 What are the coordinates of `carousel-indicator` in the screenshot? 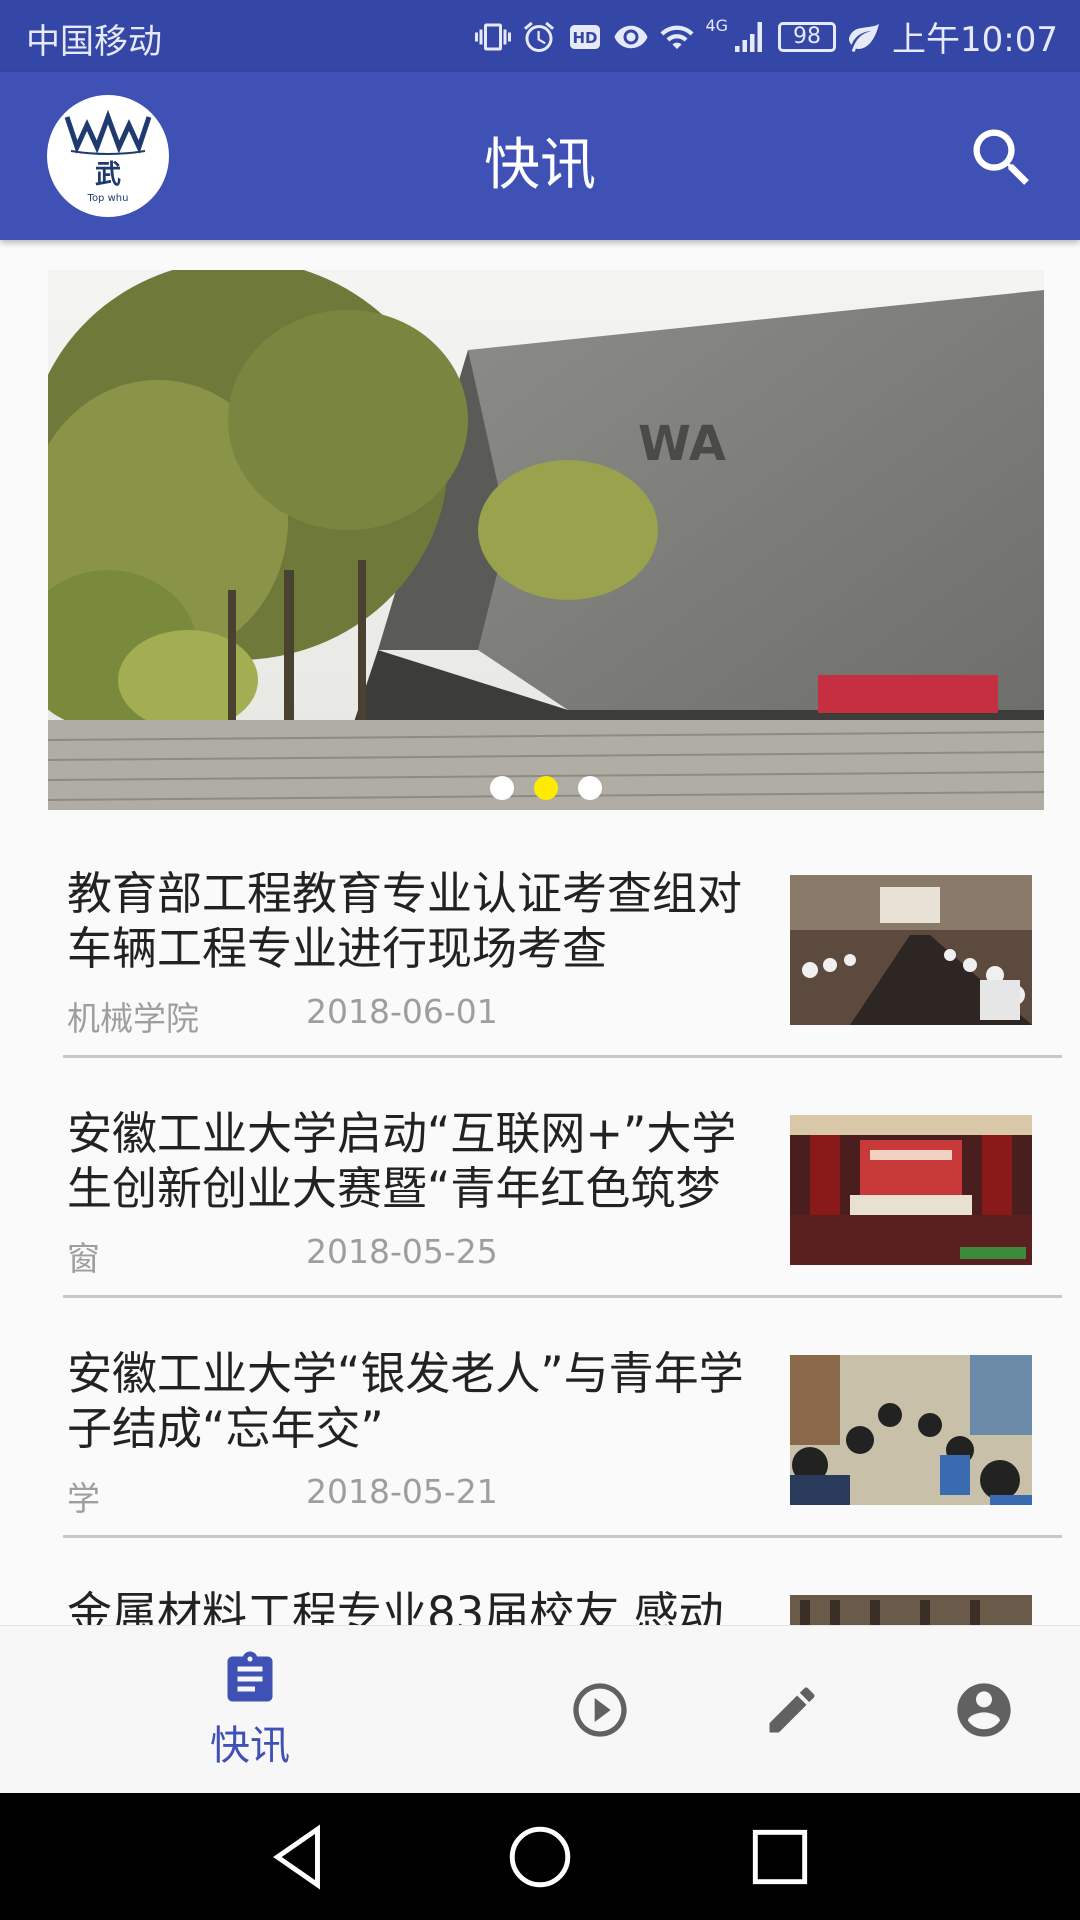 It's located at (546, 788).